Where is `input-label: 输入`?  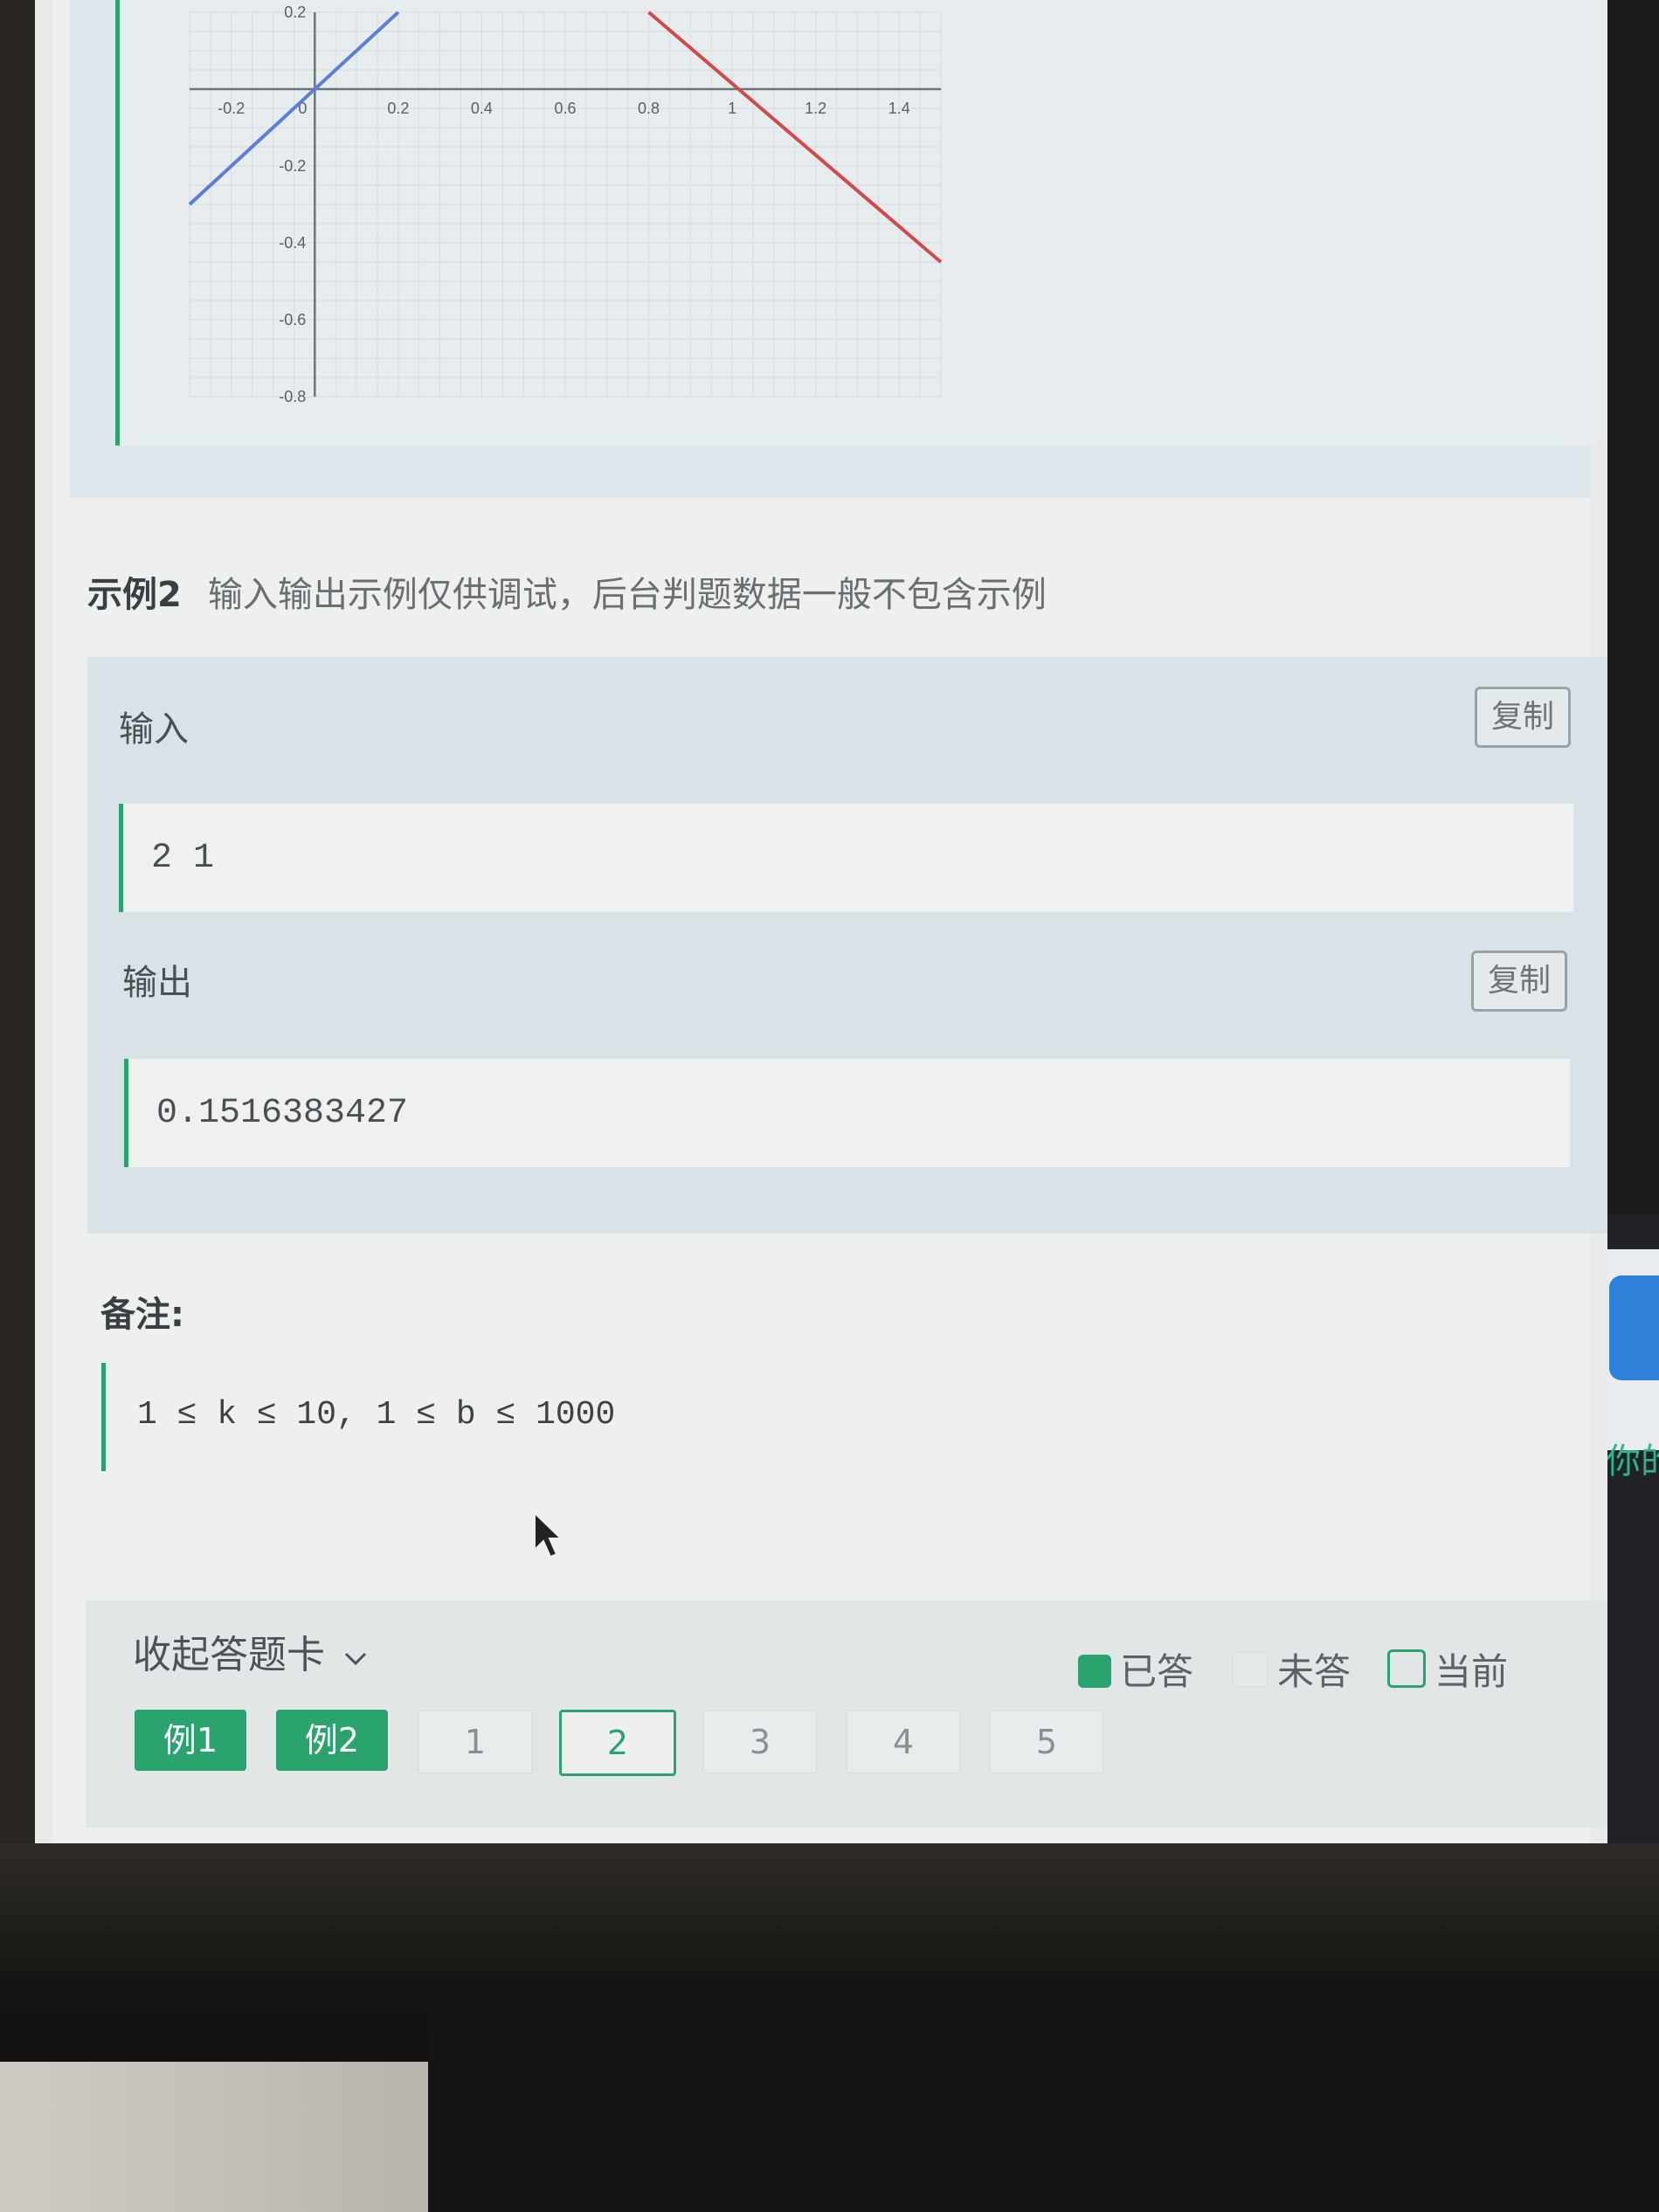 input-label: 输入 is located at coordinates (154, 729).